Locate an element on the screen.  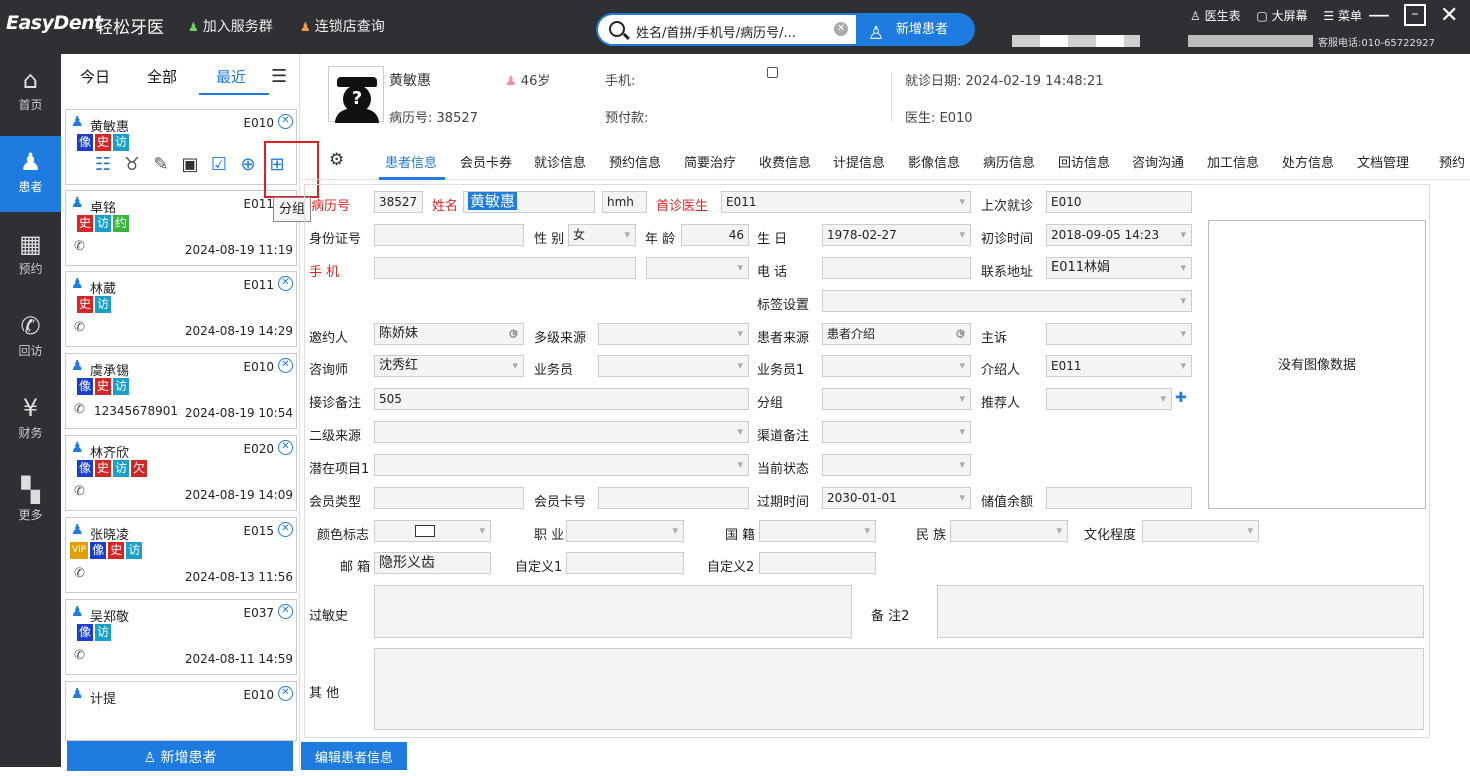
tab-record: 病历信息 is located at coordinates (1009, 161).